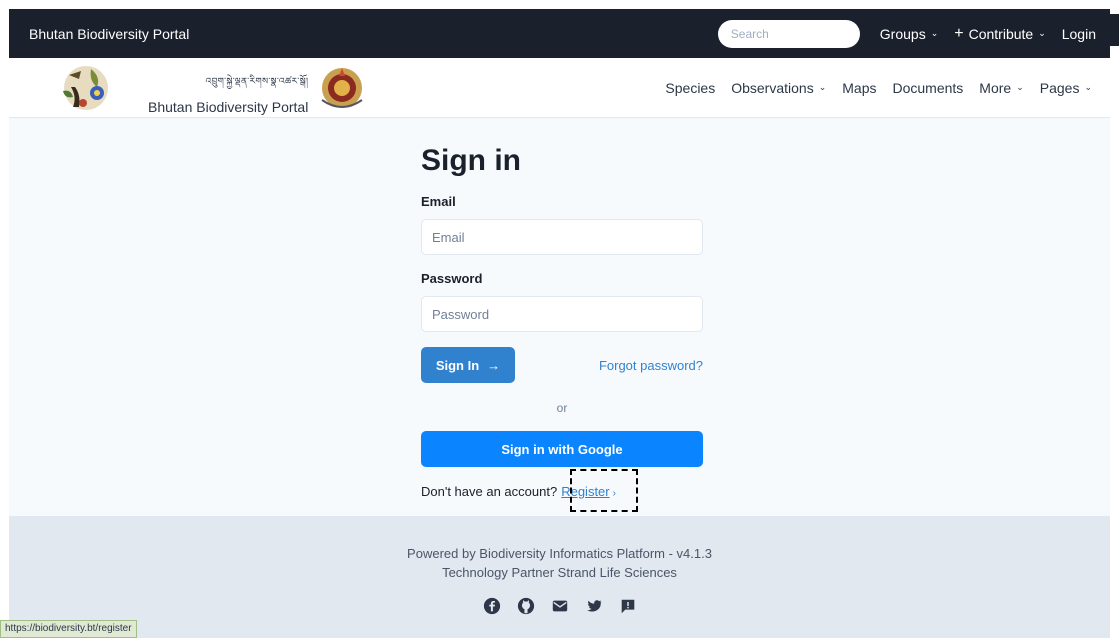 The image size is (1119, 638). Describe the element at coordinates (228, 107) in the screenshot. I see `portal-name: Bhutan Biodiversity Portal` at that location.